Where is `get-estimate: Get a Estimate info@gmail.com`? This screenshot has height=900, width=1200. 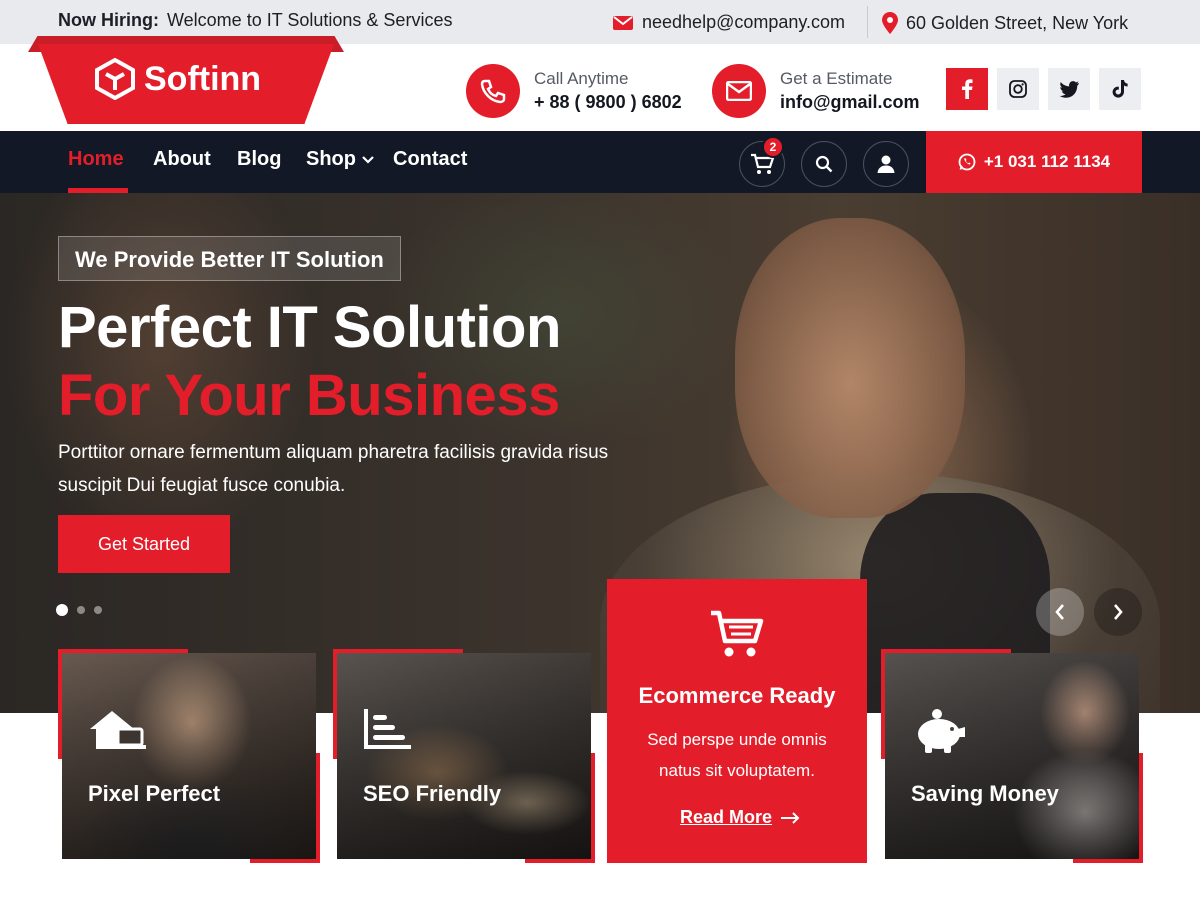
get-estimate: Get a Estimate info@gmail.com is located at coordinates (816, 91).